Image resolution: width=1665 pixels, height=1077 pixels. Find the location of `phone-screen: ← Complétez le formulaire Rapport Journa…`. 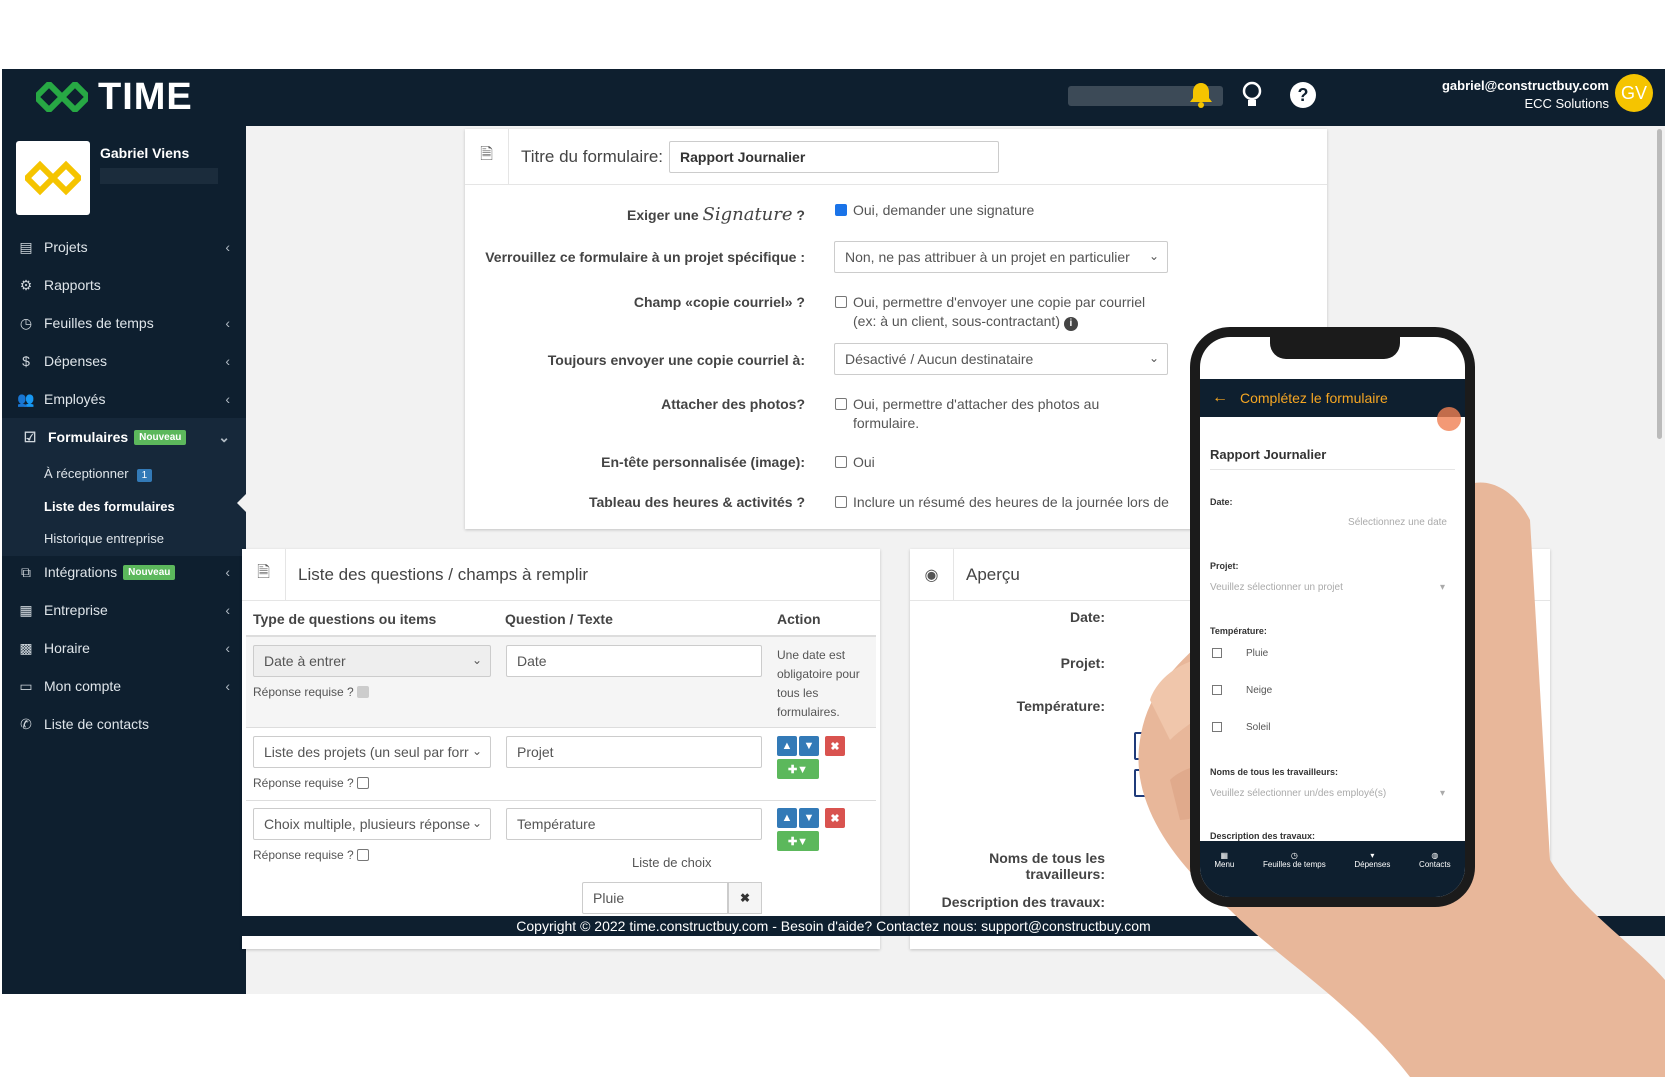

phone-screen: ← Complétez le formulaire Rapport Journa… is located at coordinates (1332, 617).